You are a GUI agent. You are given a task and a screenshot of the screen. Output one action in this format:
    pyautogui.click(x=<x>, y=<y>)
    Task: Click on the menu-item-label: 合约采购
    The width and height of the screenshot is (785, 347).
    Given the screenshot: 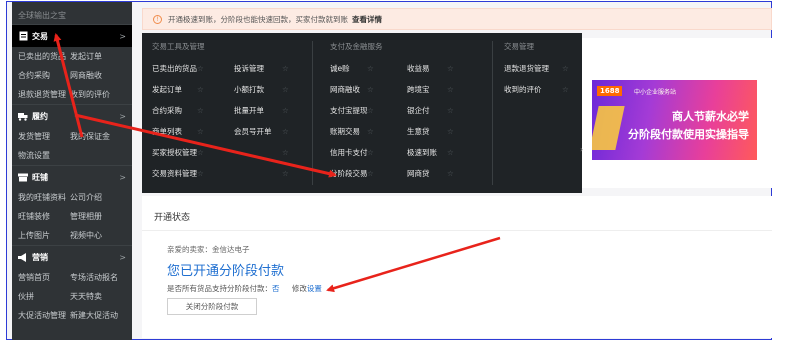 What is the action you would take?
    pyautogui.click(x=167, y=110)
    